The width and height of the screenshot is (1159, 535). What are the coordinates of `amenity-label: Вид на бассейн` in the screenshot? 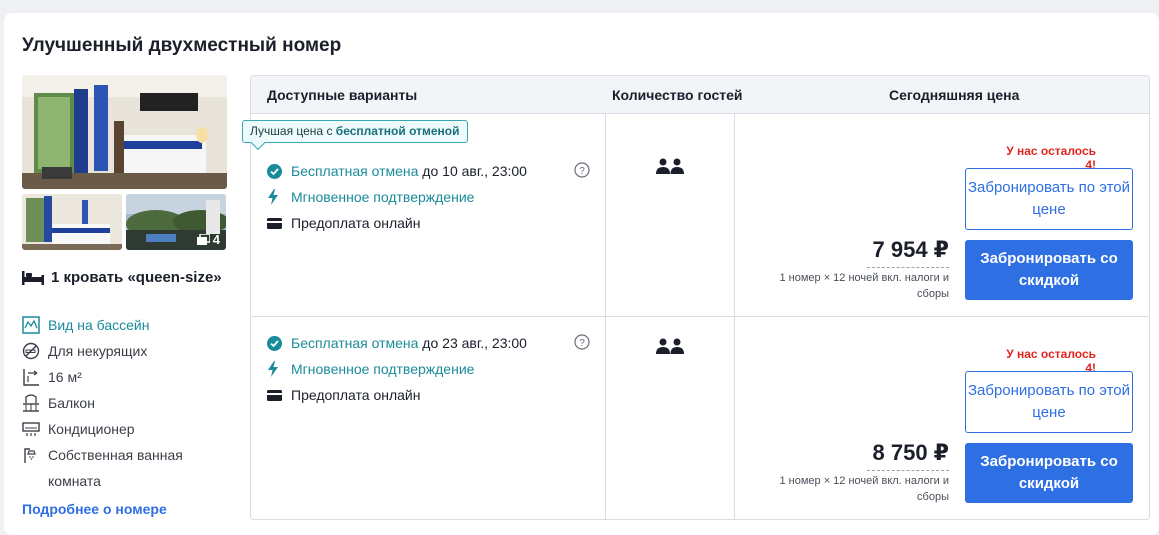 It's located at (99, 325).